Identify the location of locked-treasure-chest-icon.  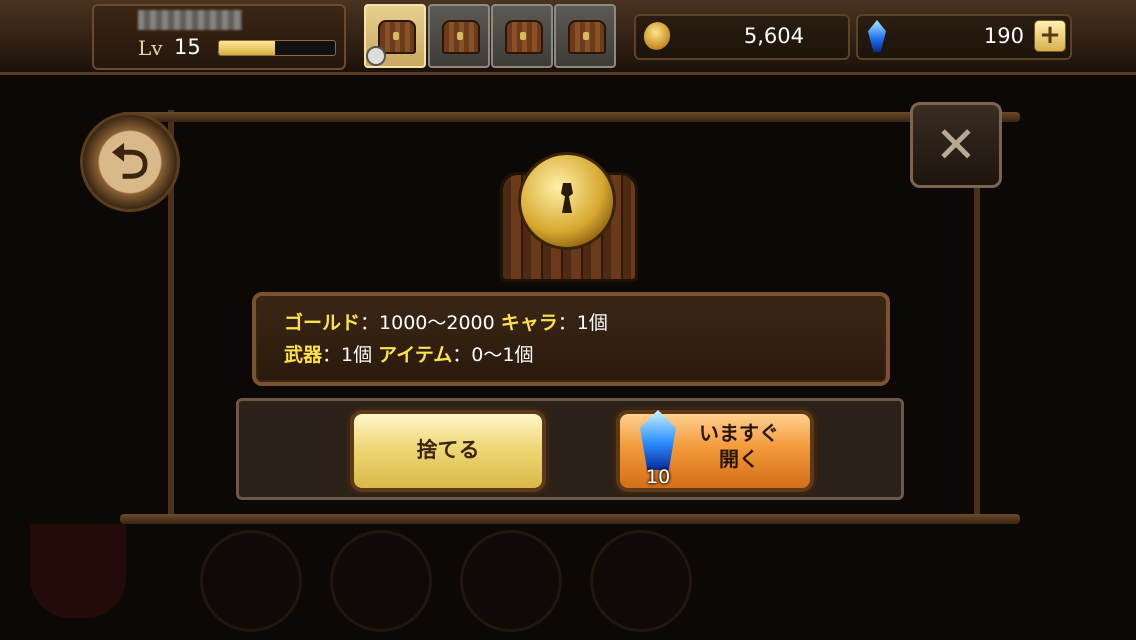
(567, 217).